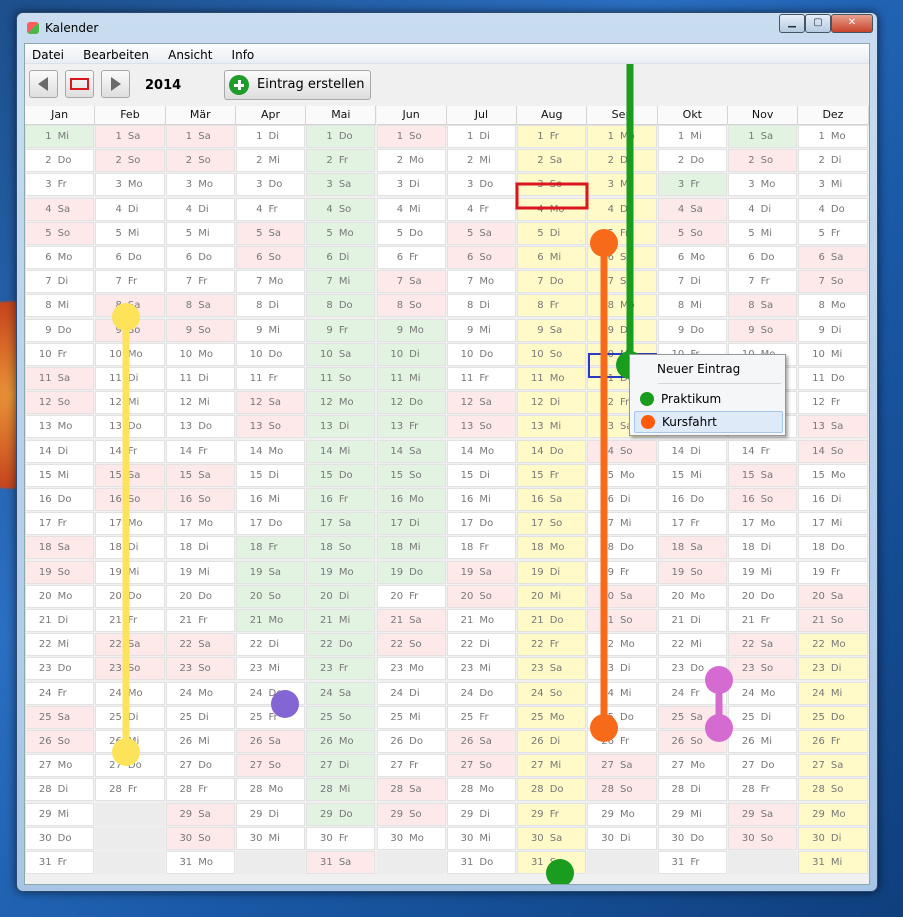  I want to click on day-cell: 26 Mi, so click(763, 741).